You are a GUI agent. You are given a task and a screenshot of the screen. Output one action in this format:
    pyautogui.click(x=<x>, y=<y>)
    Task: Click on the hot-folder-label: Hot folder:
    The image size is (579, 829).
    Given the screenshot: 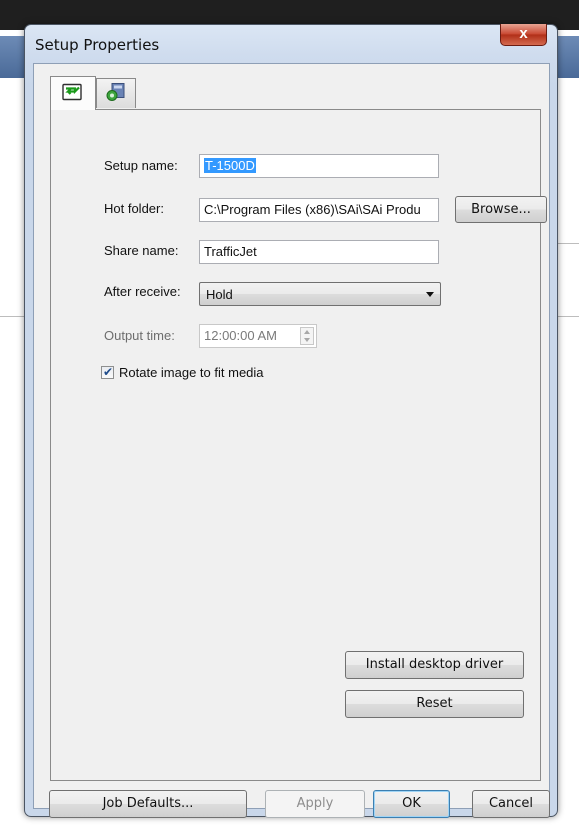 What is the action you would take?
    pyautogui.click(x=134, y=208)
    